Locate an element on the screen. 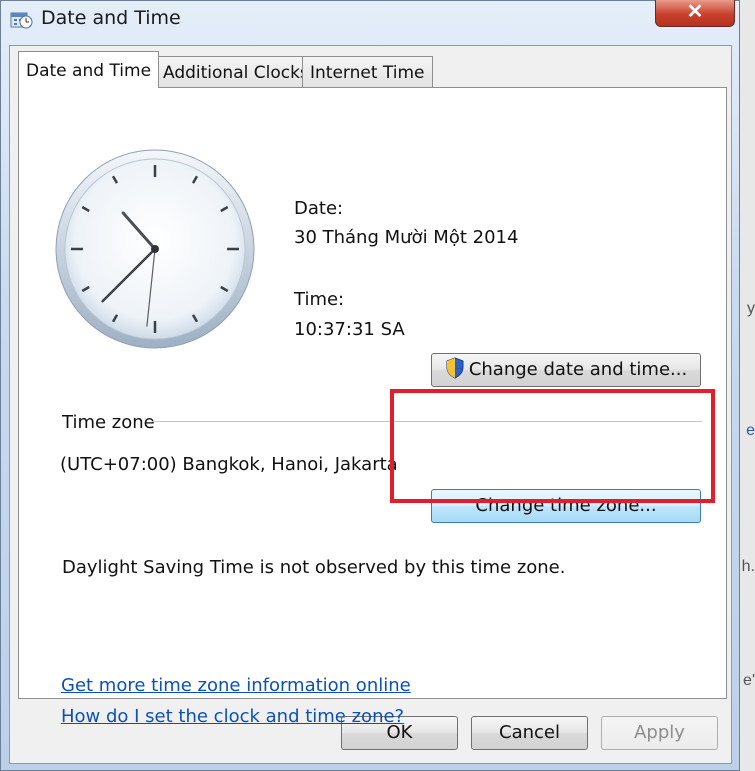 The height and width of the screenshot is (771, 755). cancel-button: Cancel is located at coordinates (529, 733).